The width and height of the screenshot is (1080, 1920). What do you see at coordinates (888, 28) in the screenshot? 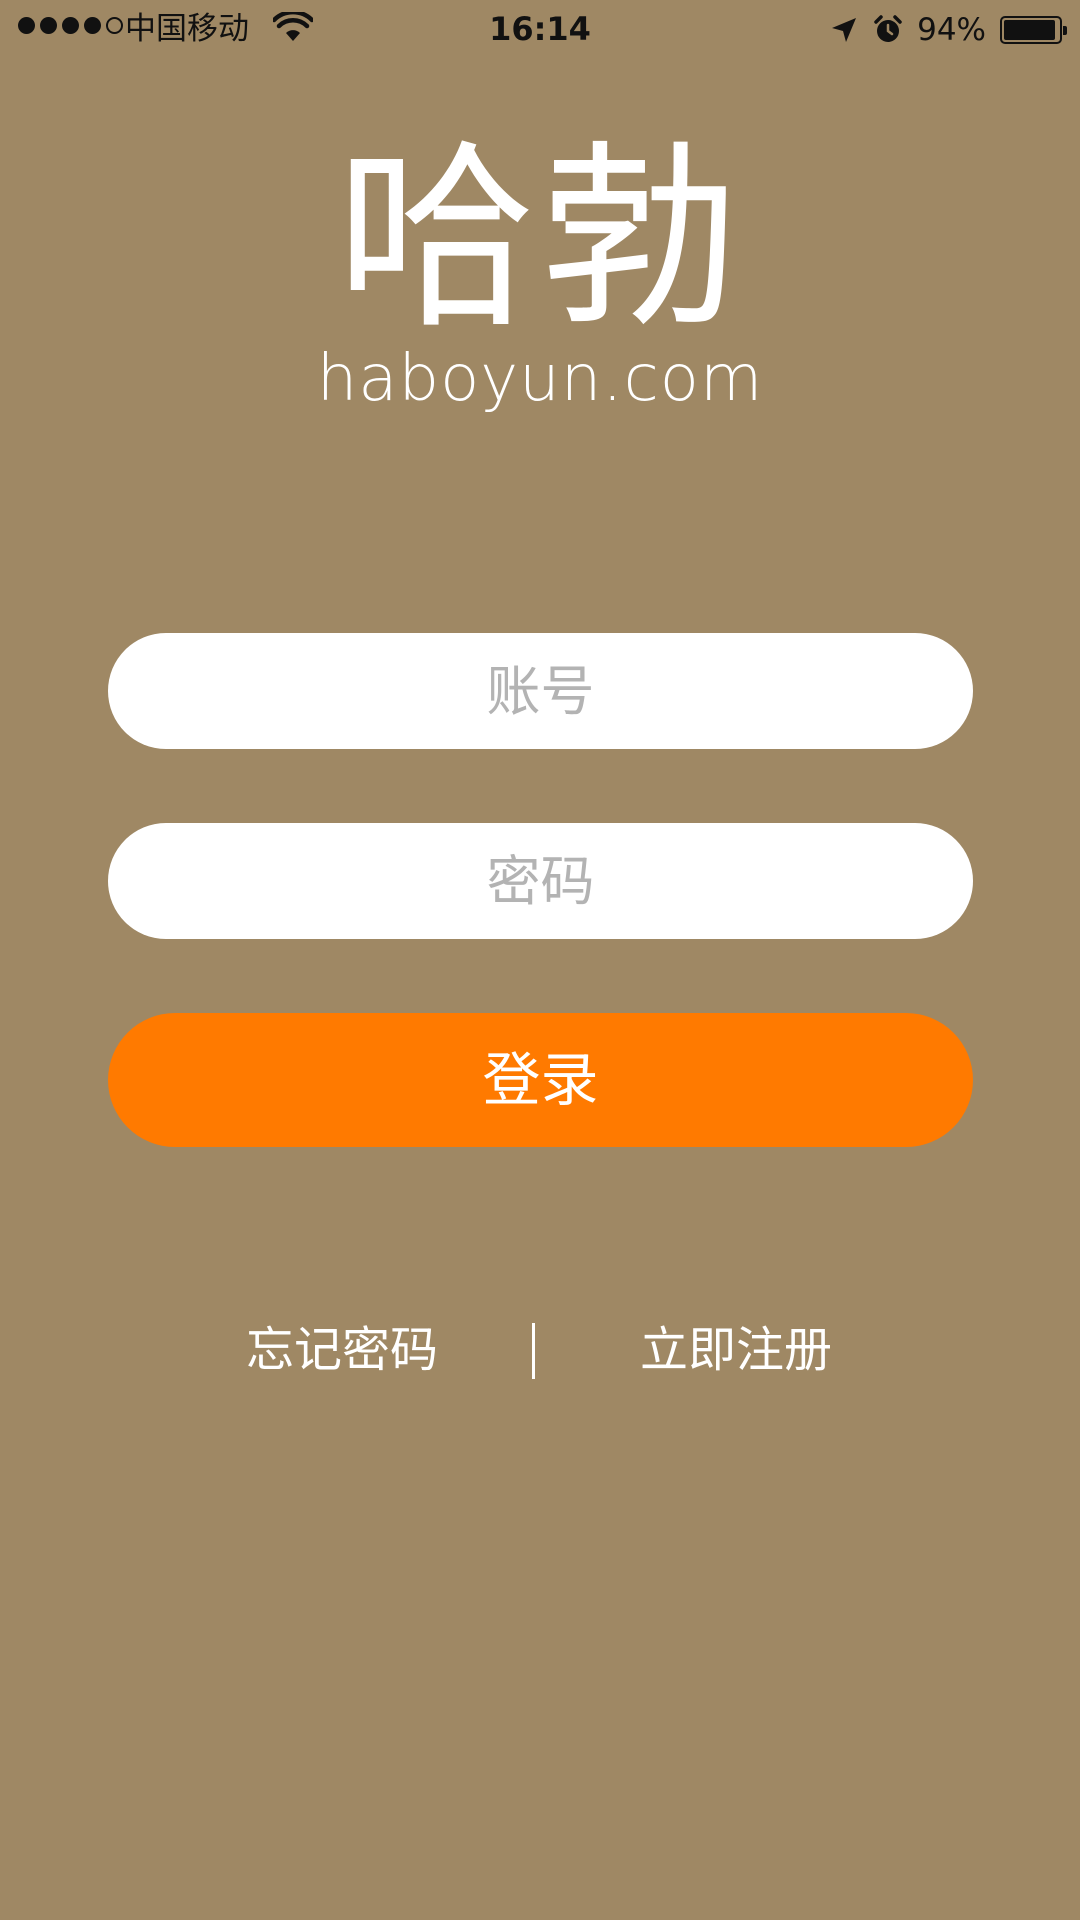
I see `alarm-clock-icon` at bounding box center [888, 28].